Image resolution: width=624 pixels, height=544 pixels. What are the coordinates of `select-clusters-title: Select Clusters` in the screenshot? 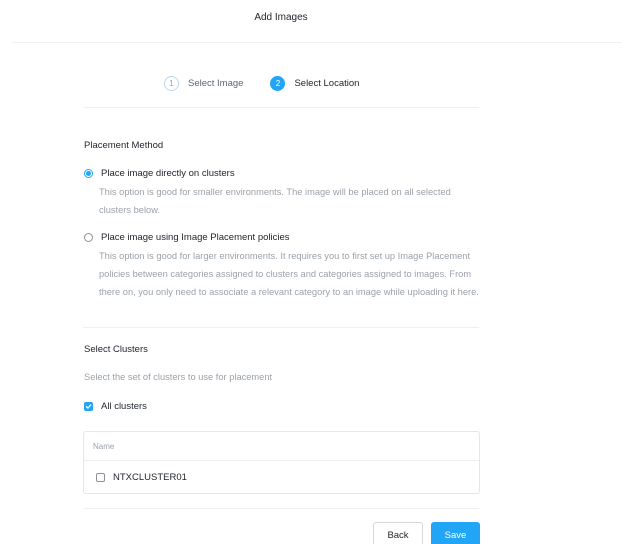 It's located at (116, 349).